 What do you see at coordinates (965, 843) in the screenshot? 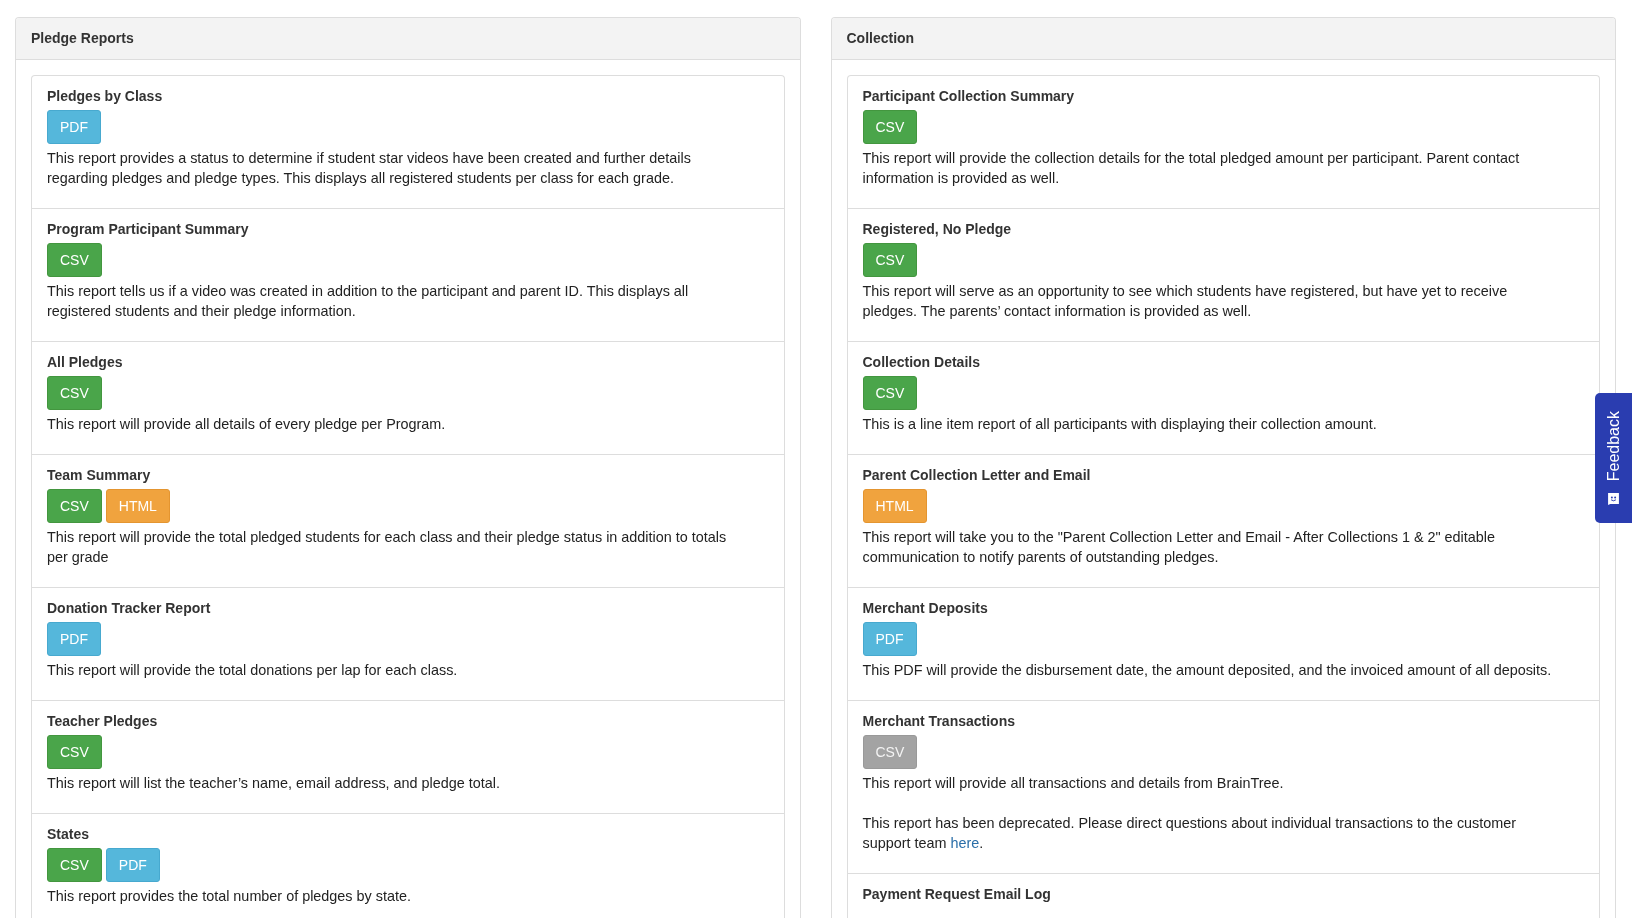
I see `here-link: here` at bounding box center [965, 843].